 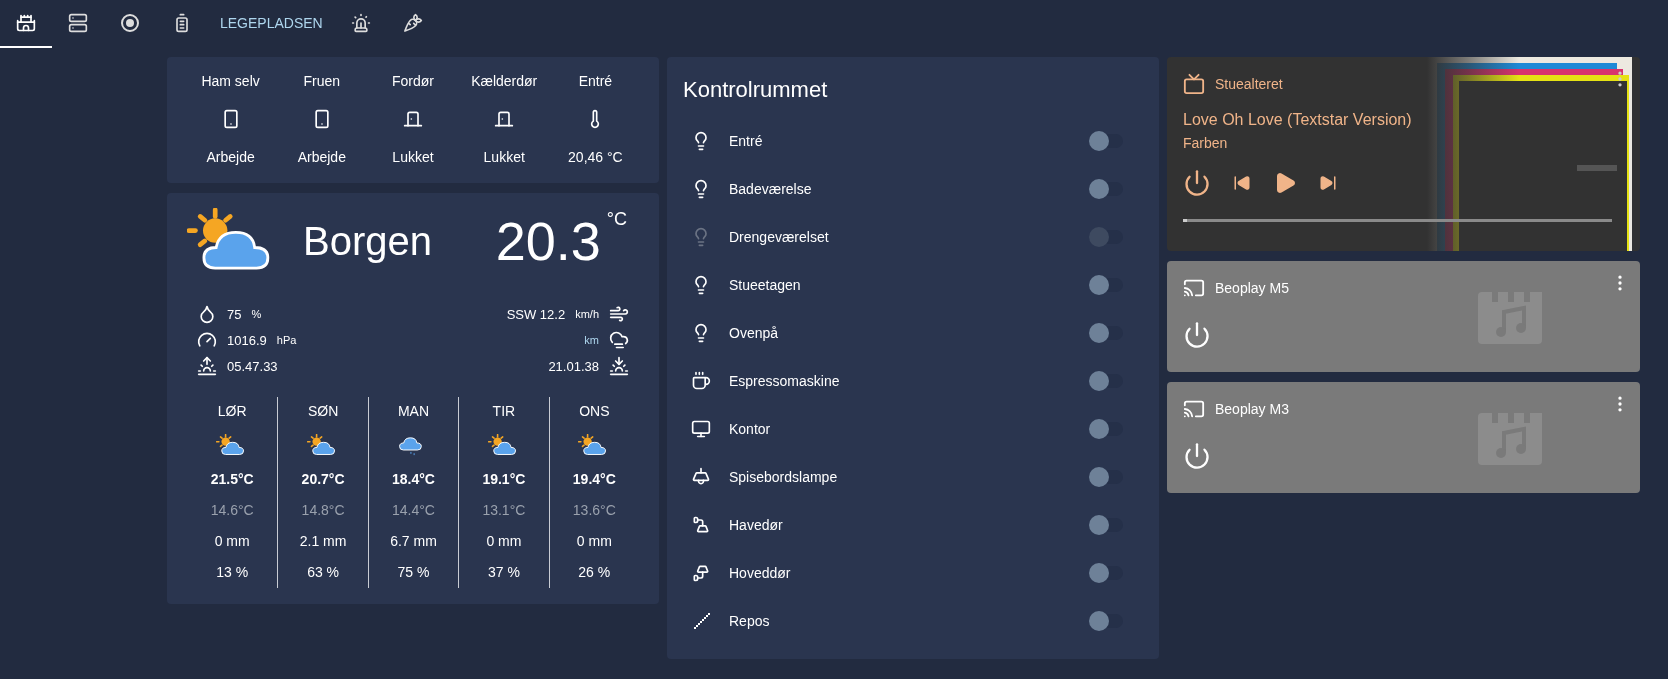 What do you see at coordinates (760, 573) in the screenshot?
I see `entity-label: Hoveddør` at bounding box center [760, 573].